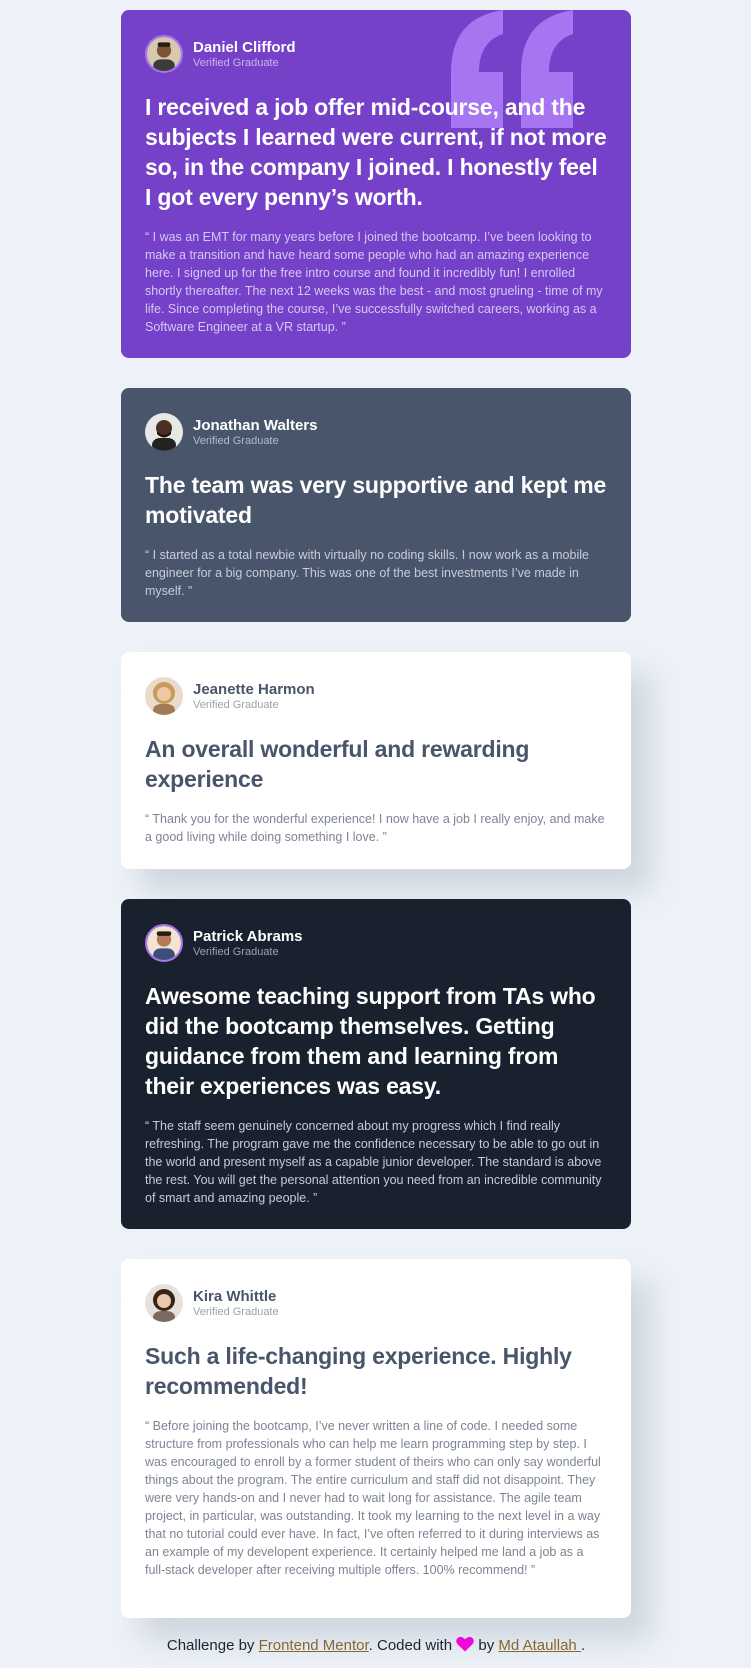 The width and height of the screenshot is (751, 1668). I want to click on author-name: Patrick Abrams, so click(248, 936).